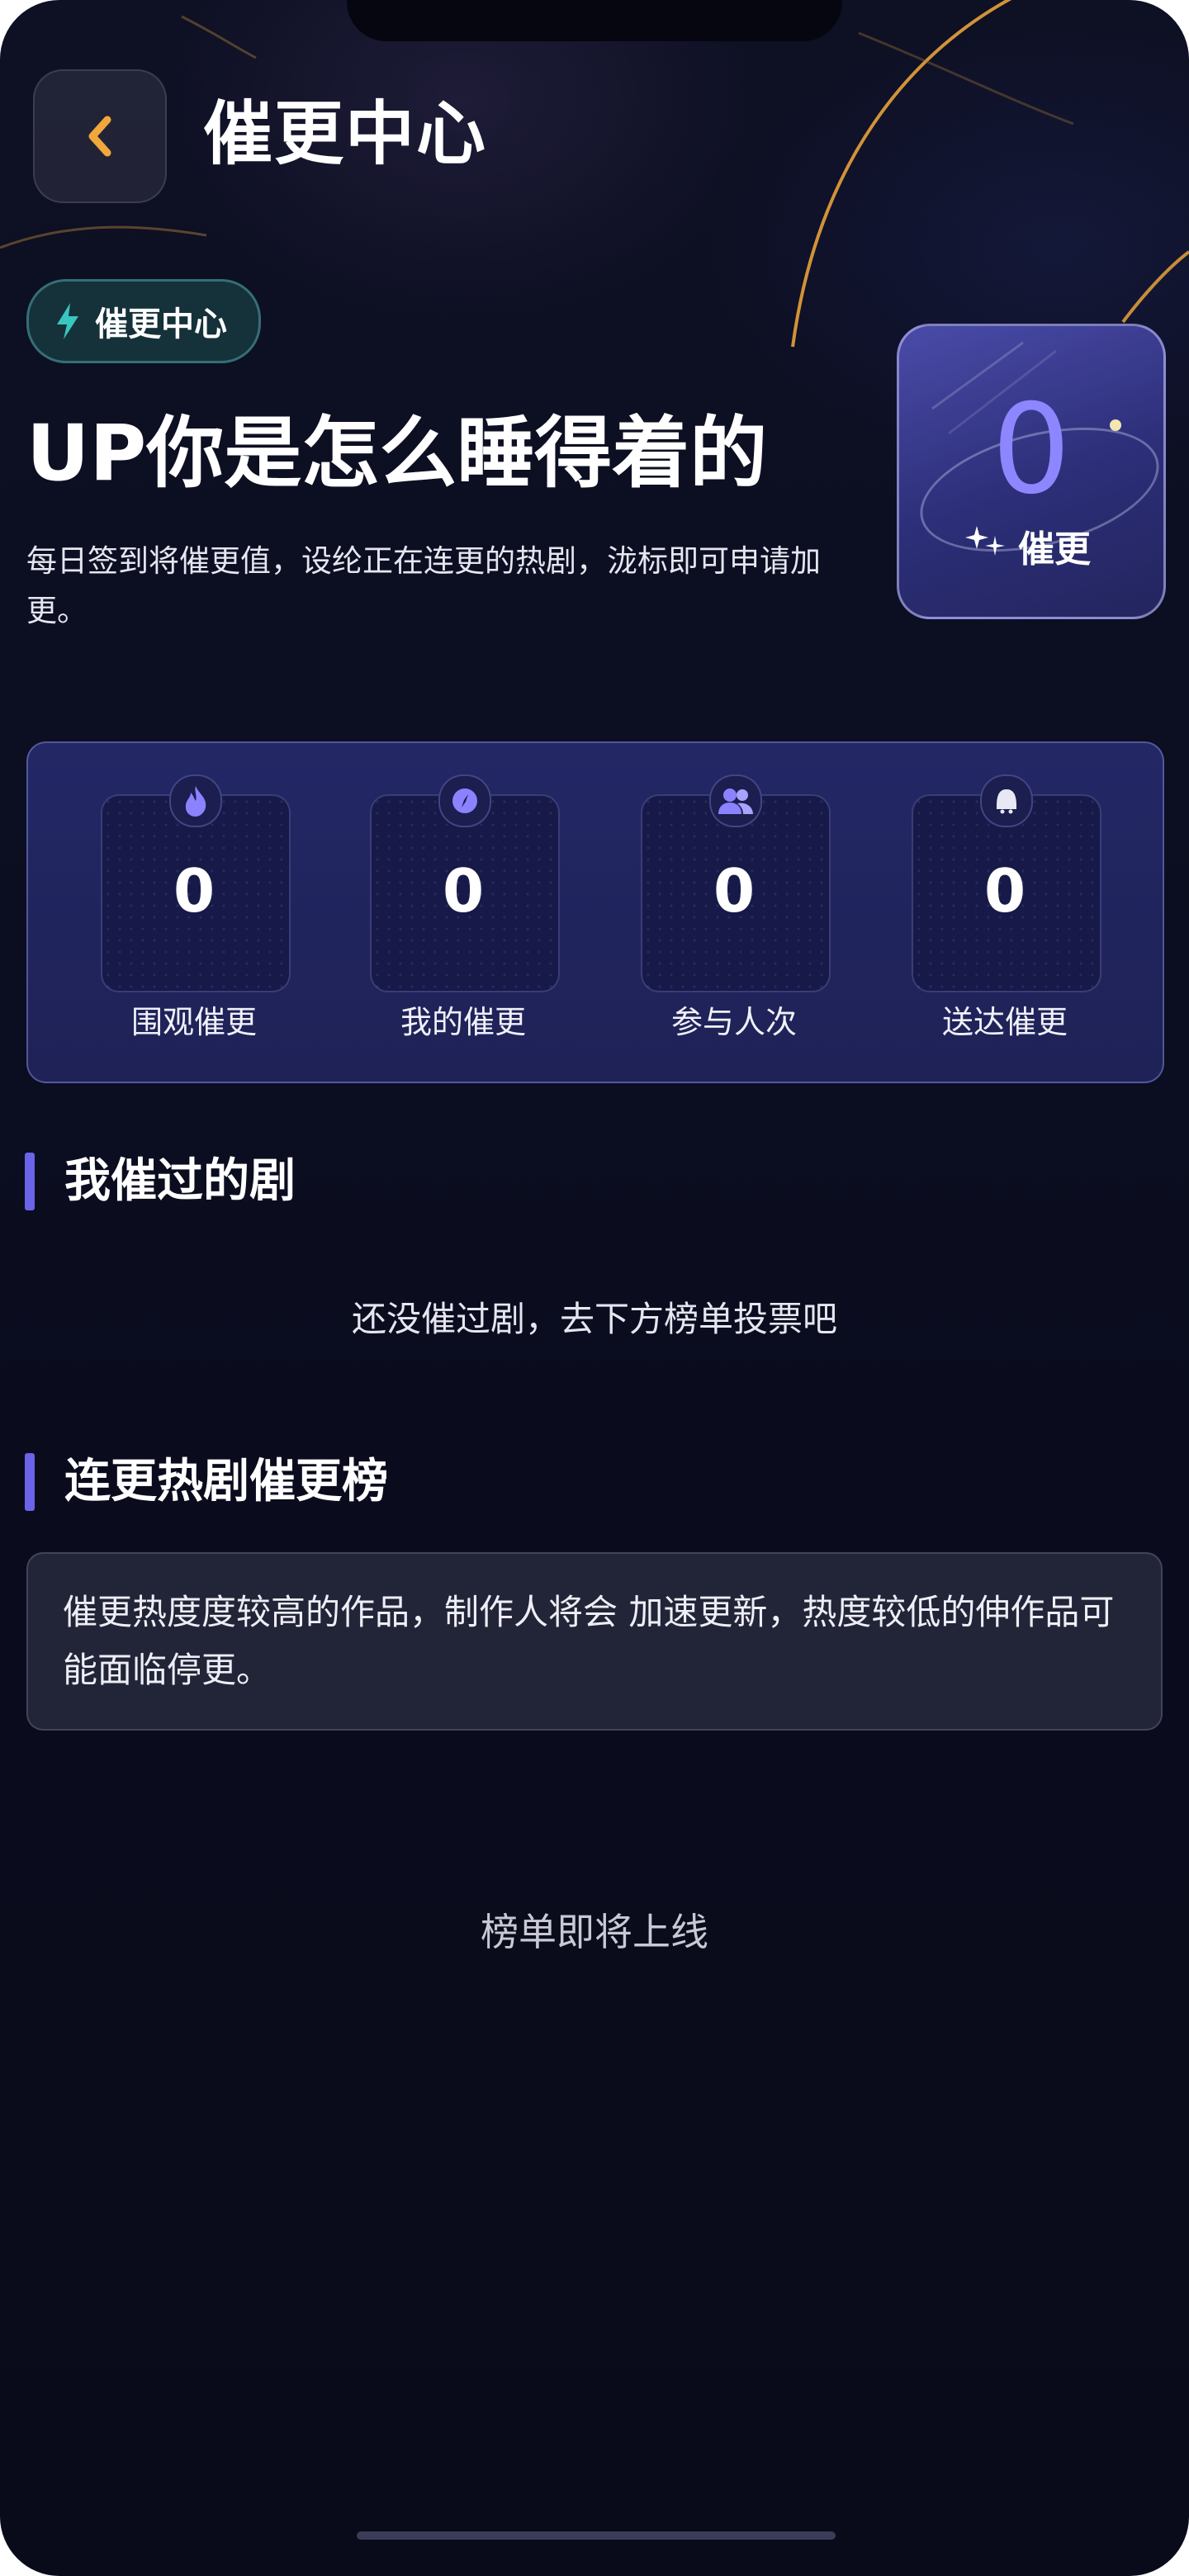 The height and width of the screenshot is (2576, 1189). What do you see at coordinates (594, 1932) in the screenshot?
I see `ranking-empty-text: 榜单即将上线` at bounding box center [594, 1932].